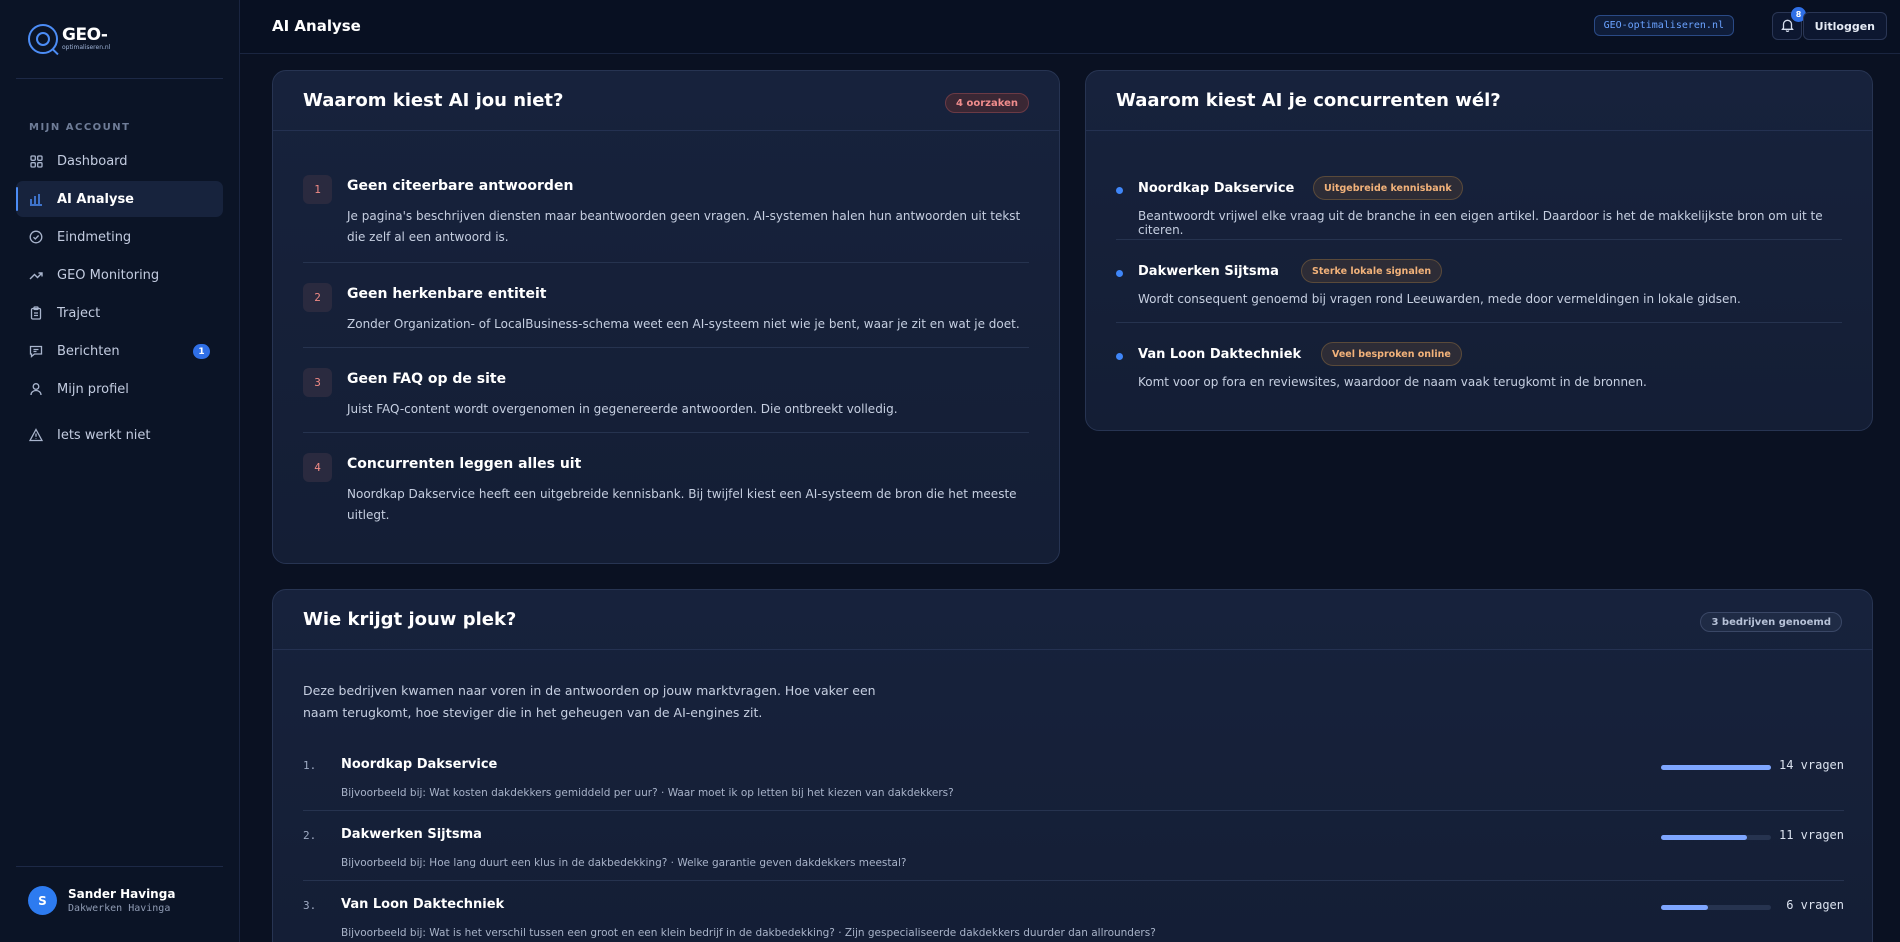 The height and width of the screenshot is (942, 1900). I want to click on question-count: 11 vragen, so click(1811, 835).